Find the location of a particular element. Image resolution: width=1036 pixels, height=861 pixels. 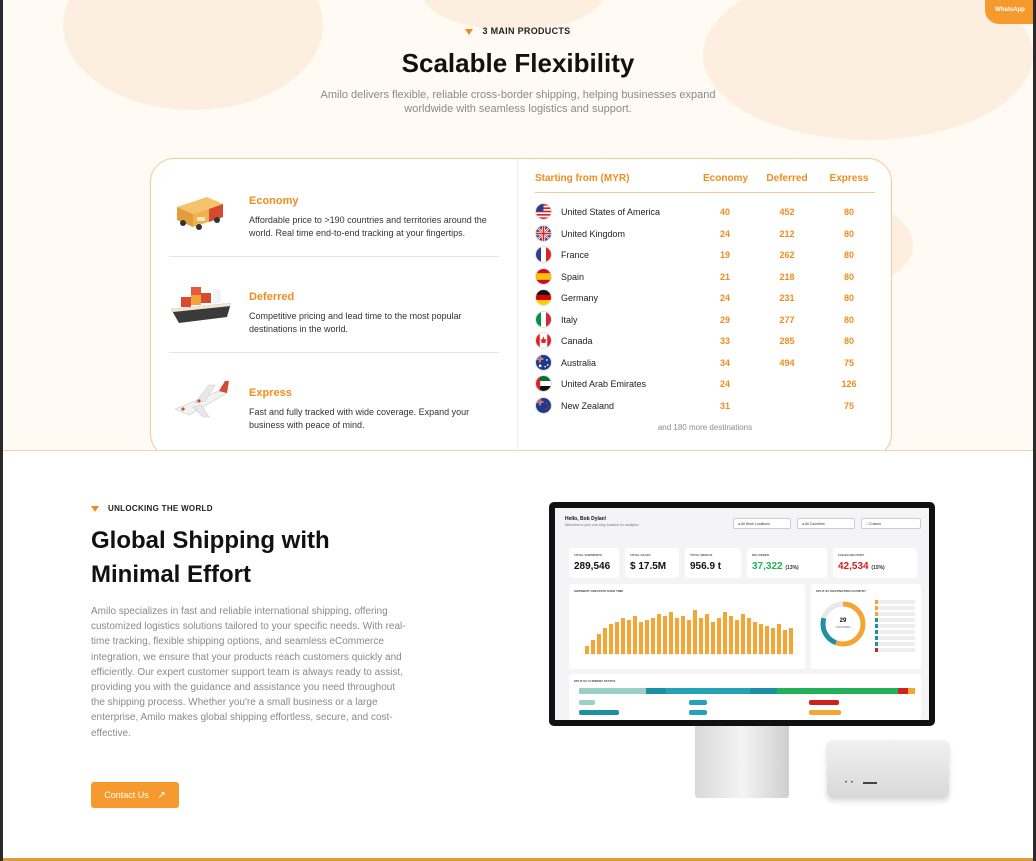

price-deferred: 452 is located at coordinates (787, 212).